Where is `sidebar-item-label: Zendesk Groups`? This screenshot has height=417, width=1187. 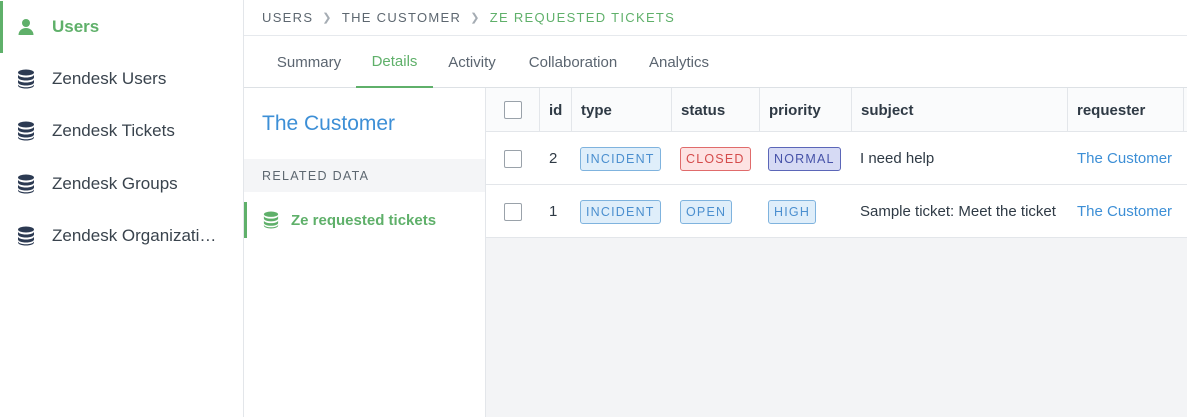 sidebar-item-label: Zendesk Groups is located at coordinates (115, 183).